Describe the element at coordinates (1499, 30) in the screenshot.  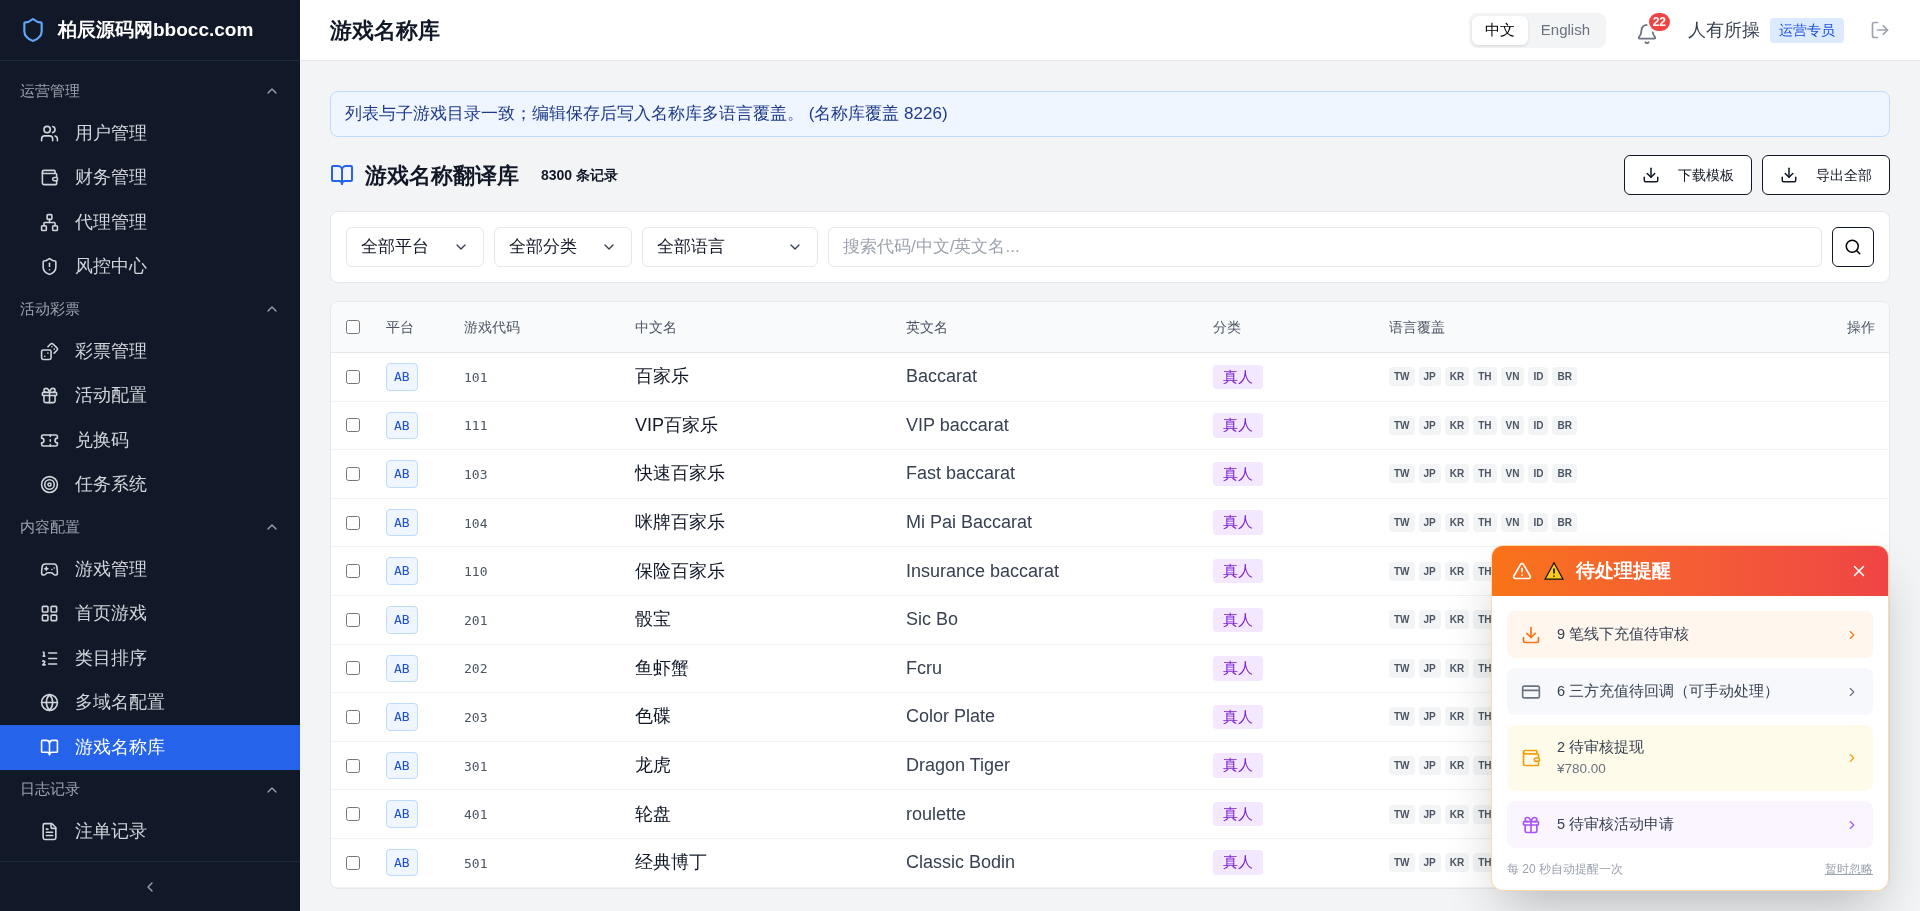
I see `language-tab: 中文` at that location.